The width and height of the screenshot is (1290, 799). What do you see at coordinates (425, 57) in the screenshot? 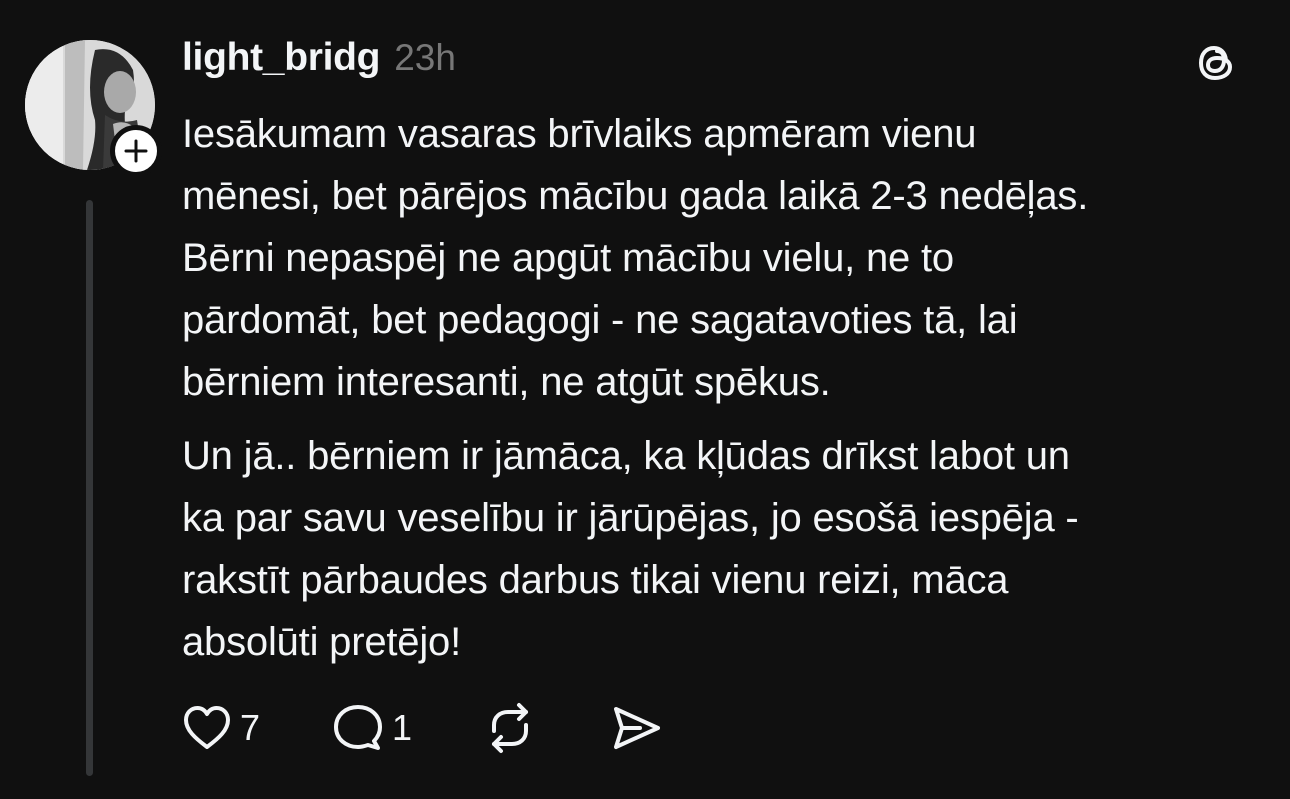
I see `timestamp: 23h` at bounding box center [425, 57].